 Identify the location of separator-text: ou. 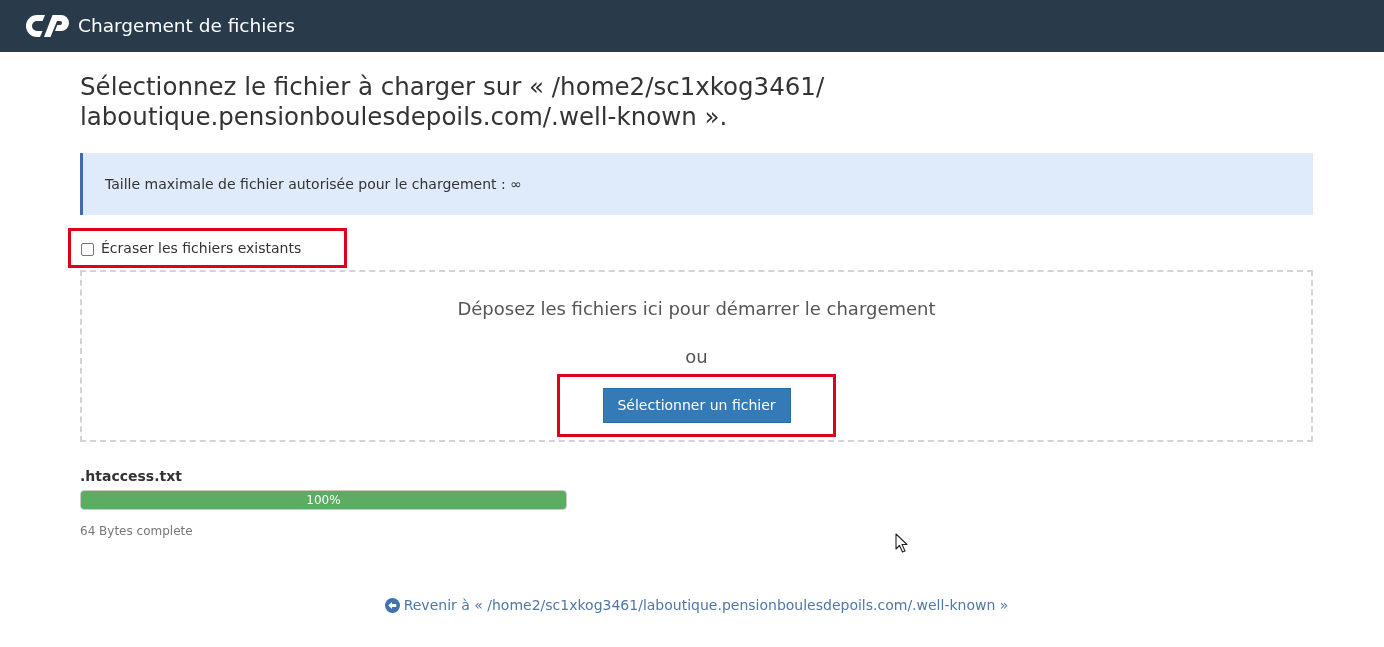
(696, 357).